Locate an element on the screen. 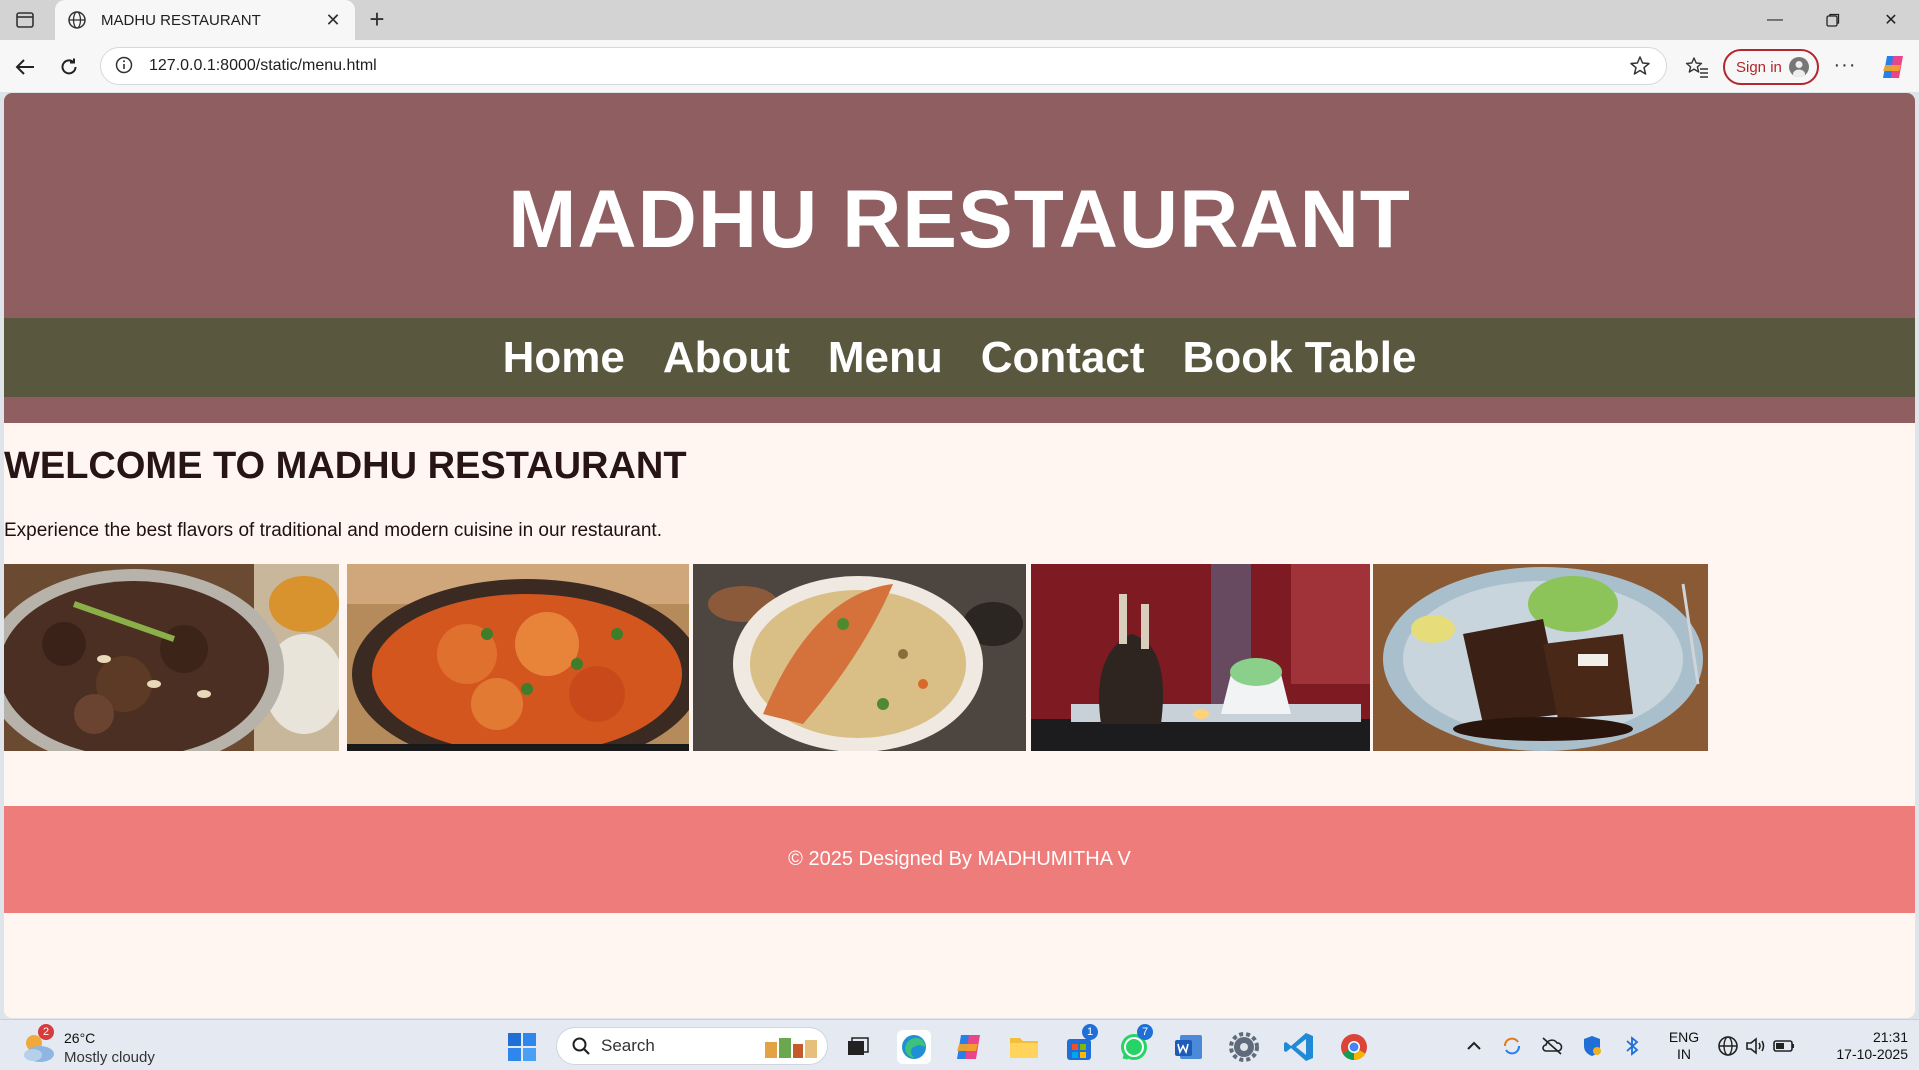  favorites-icon is located at coordinates (1696, 67).